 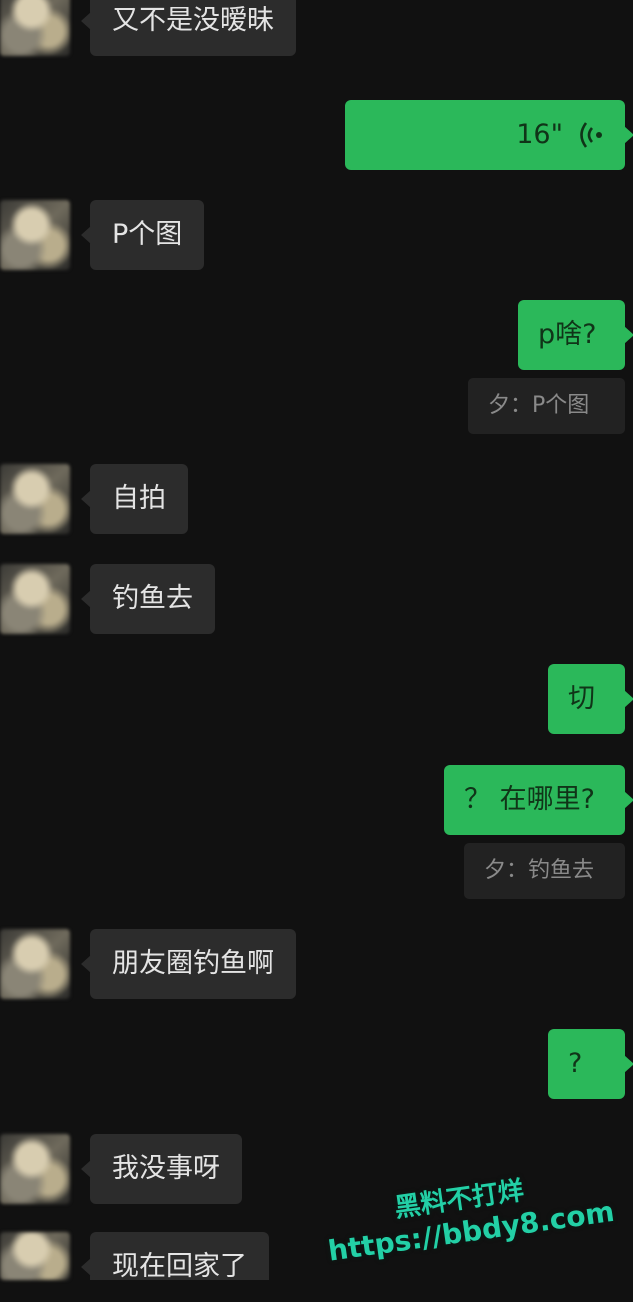 I want to click on message-text: p啥?, so click(x=567, y=334).